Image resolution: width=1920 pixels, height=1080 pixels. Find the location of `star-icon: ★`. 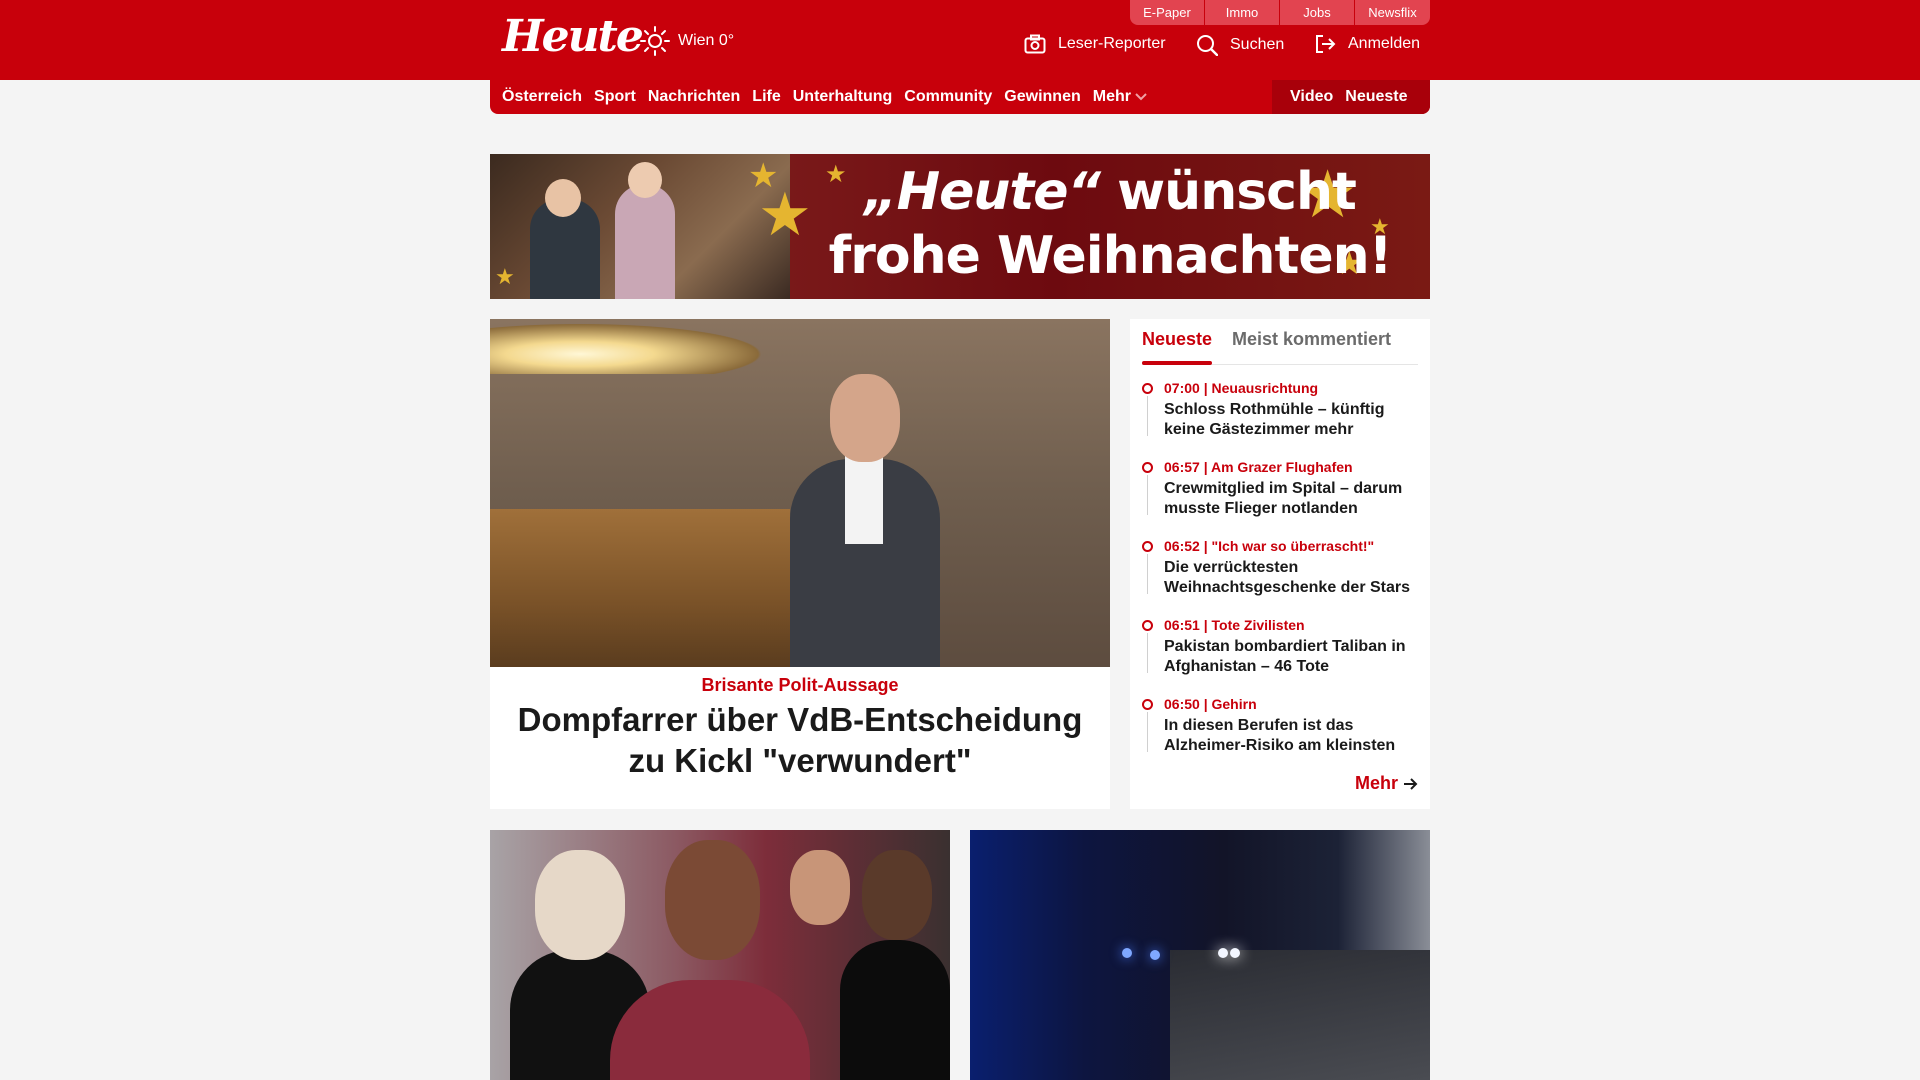

star-icon: ★ is located at coordinates (505, 276).